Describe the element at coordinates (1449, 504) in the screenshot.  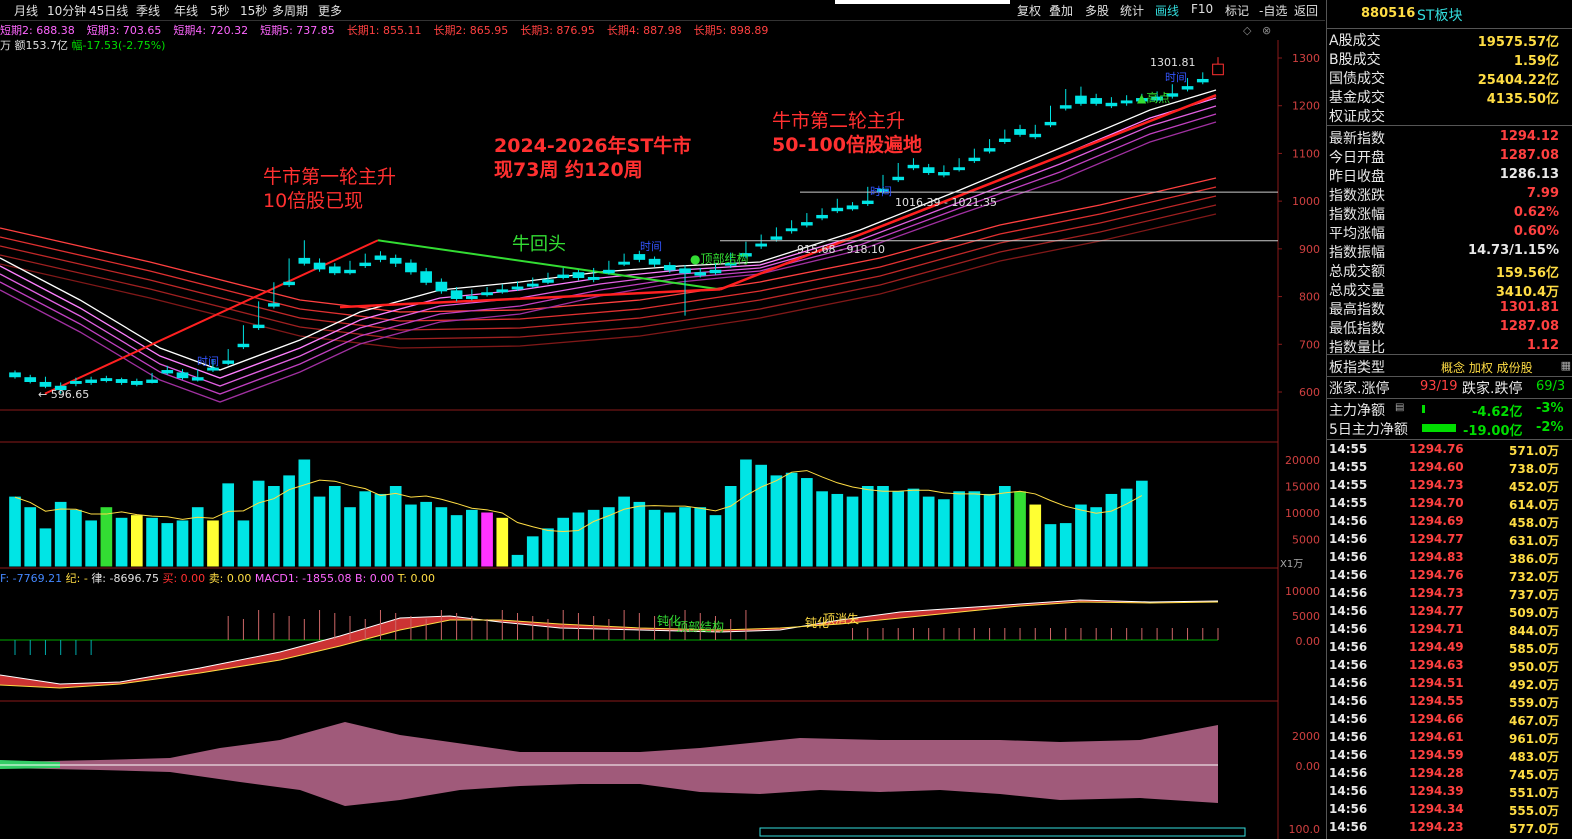
I see `tick-row: 14:55 1294.70 614.0万` at that location.